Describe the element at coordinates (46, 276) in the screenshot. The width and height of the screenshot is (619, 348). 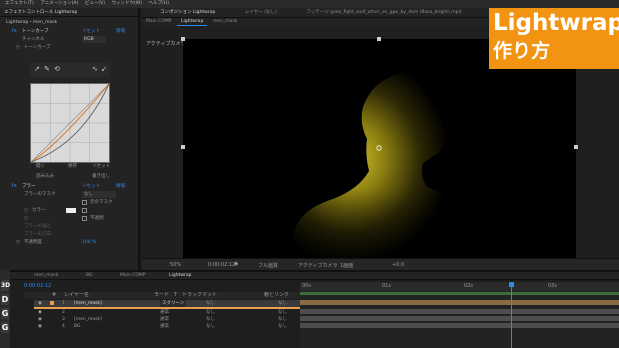
I see `tl-tab-men-mask: men_mask` at that location.